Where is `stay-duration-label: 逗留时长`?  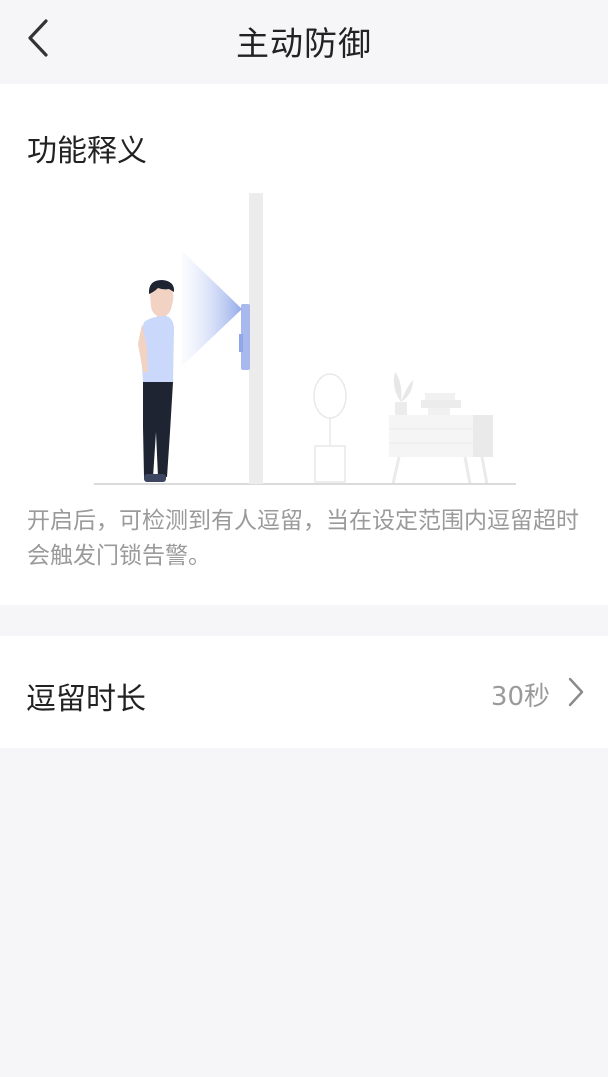
stay-duration-label: 逗留时长 is located at coordinates (86, 699).